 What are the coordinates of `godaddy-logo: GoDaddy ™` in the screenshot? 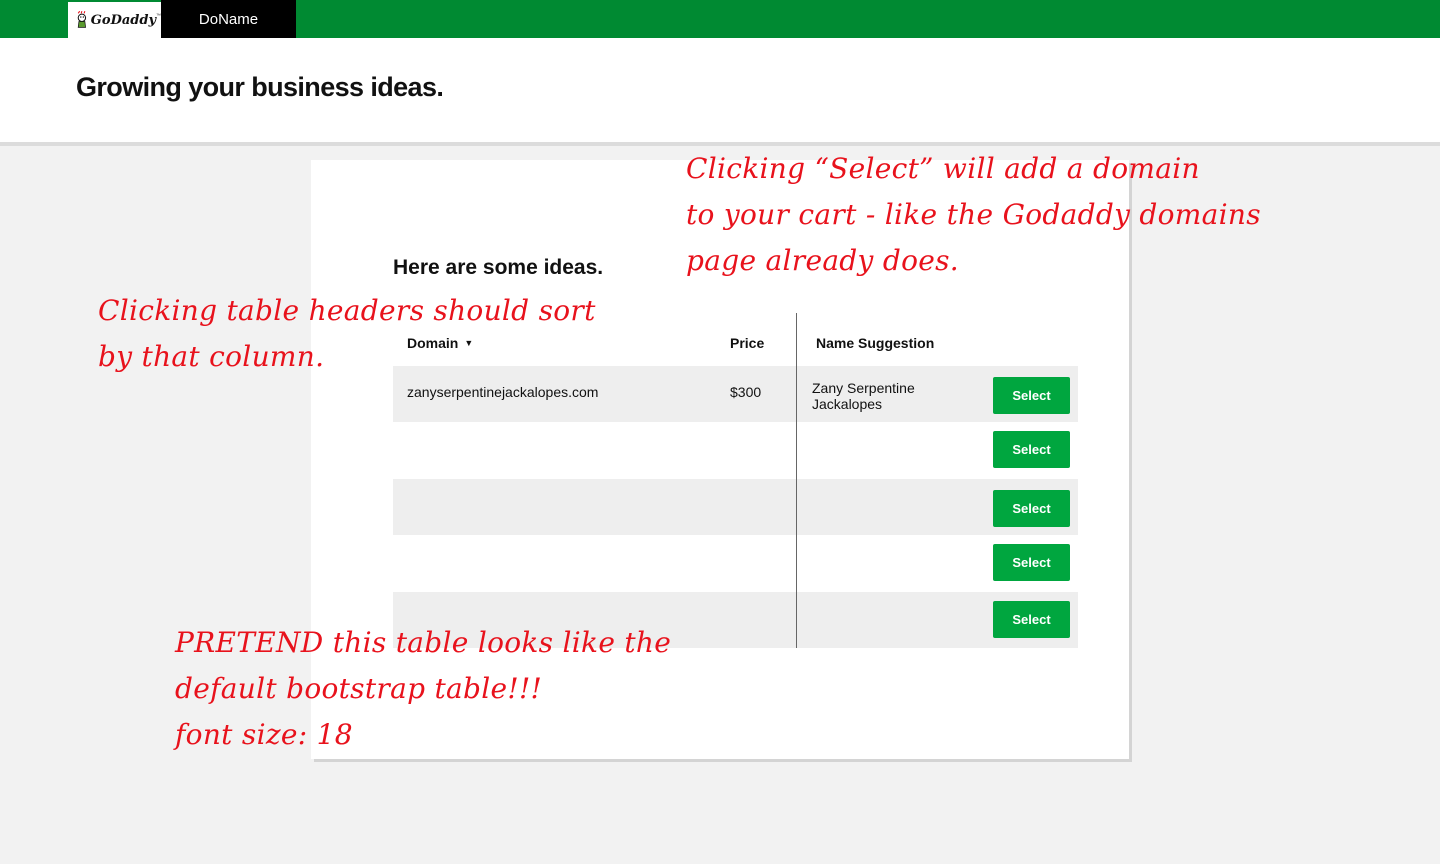 It's located at (114, 20).